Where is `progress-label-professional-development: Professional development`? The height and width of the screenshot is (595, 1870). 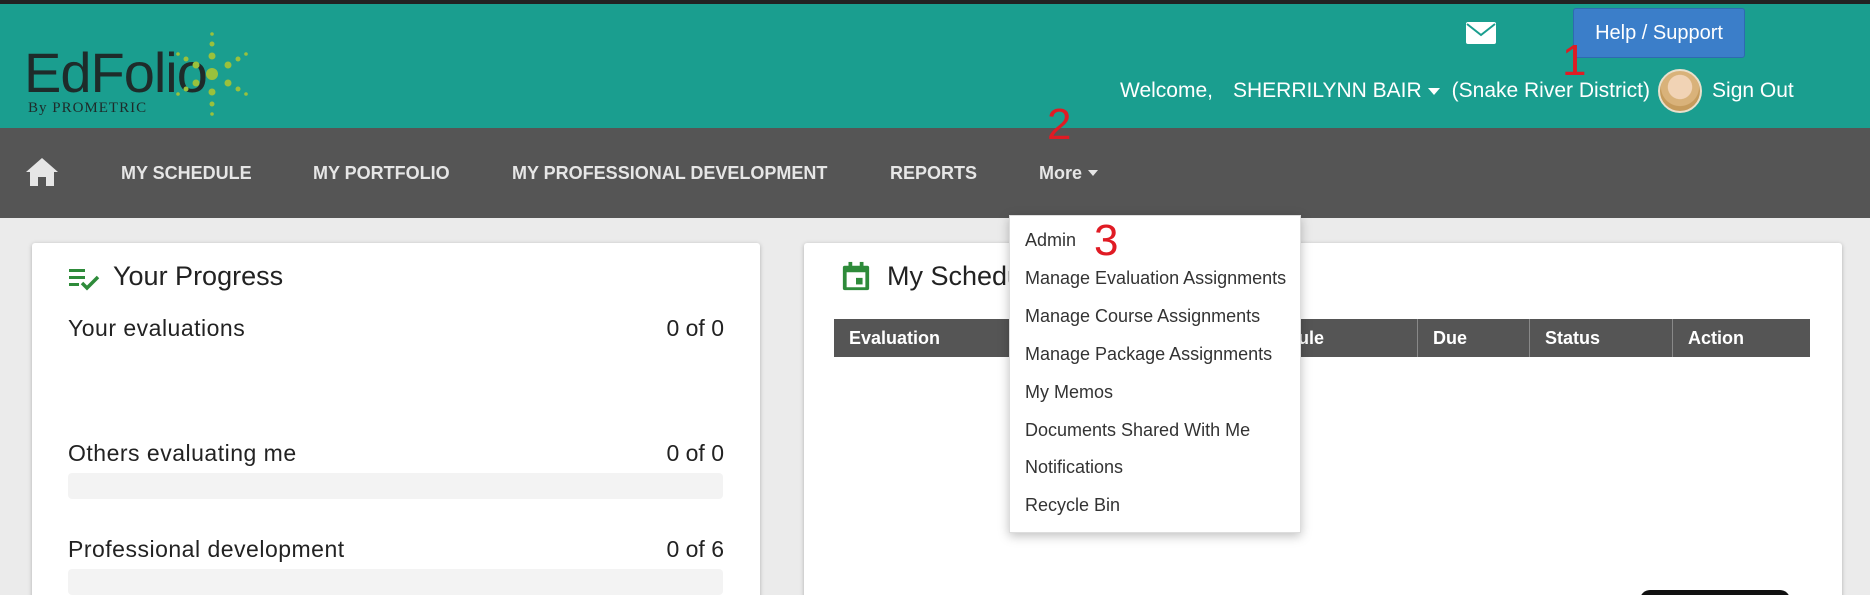 progress-label-professional-development: Professional development is located at coordinates (206, 549).